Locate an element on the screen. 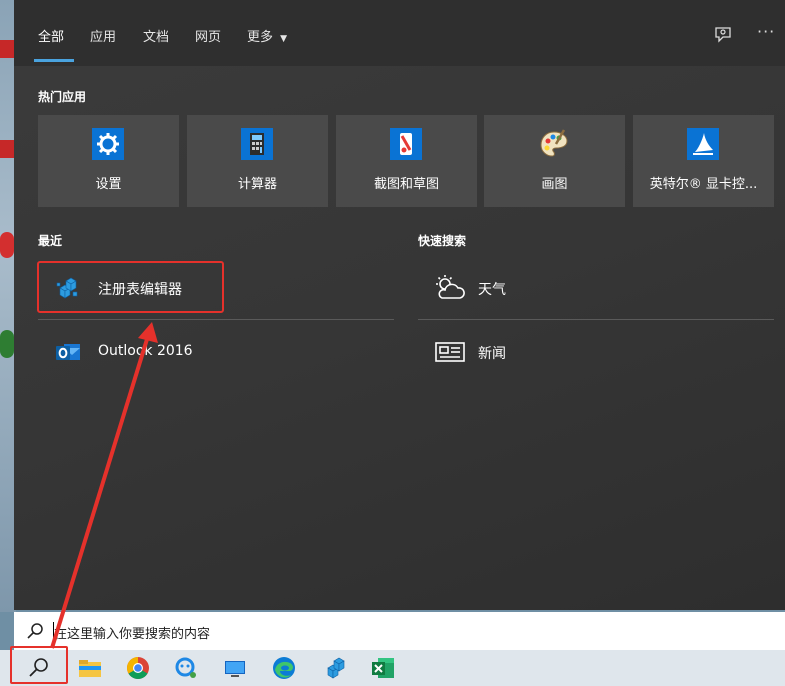  app-tile-snip-sketch: 截图和草图 is located at coordinates (406, 161).